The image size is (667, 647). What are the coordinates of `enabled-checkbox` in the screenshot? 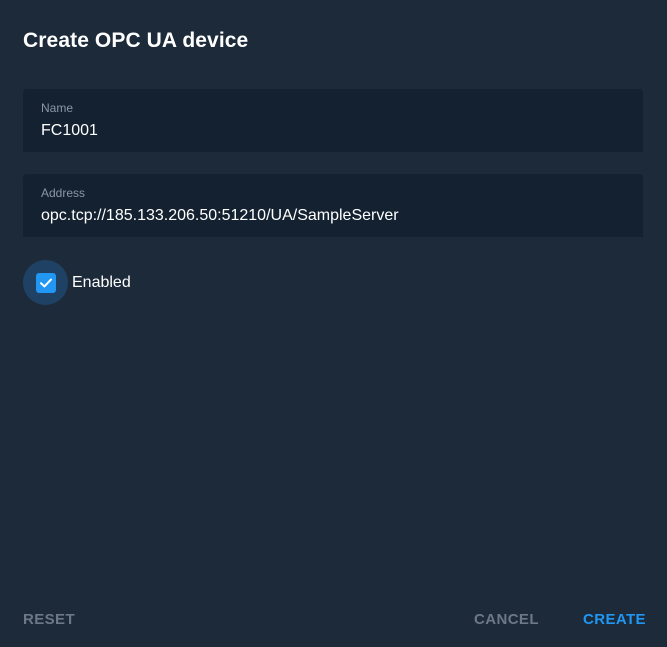 It's located at (45, 282).